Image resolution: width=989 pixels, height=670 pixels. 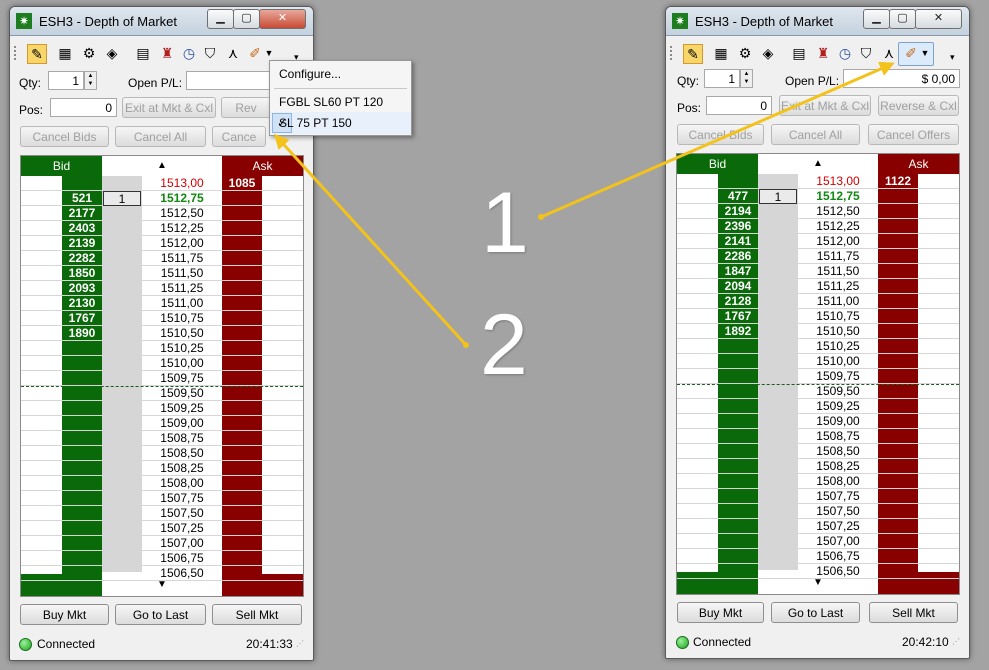 What do you see at coordinates (838, 421) in the screenshot?
I see `price-cell: 1509,00` at bounding box center [838, 421].